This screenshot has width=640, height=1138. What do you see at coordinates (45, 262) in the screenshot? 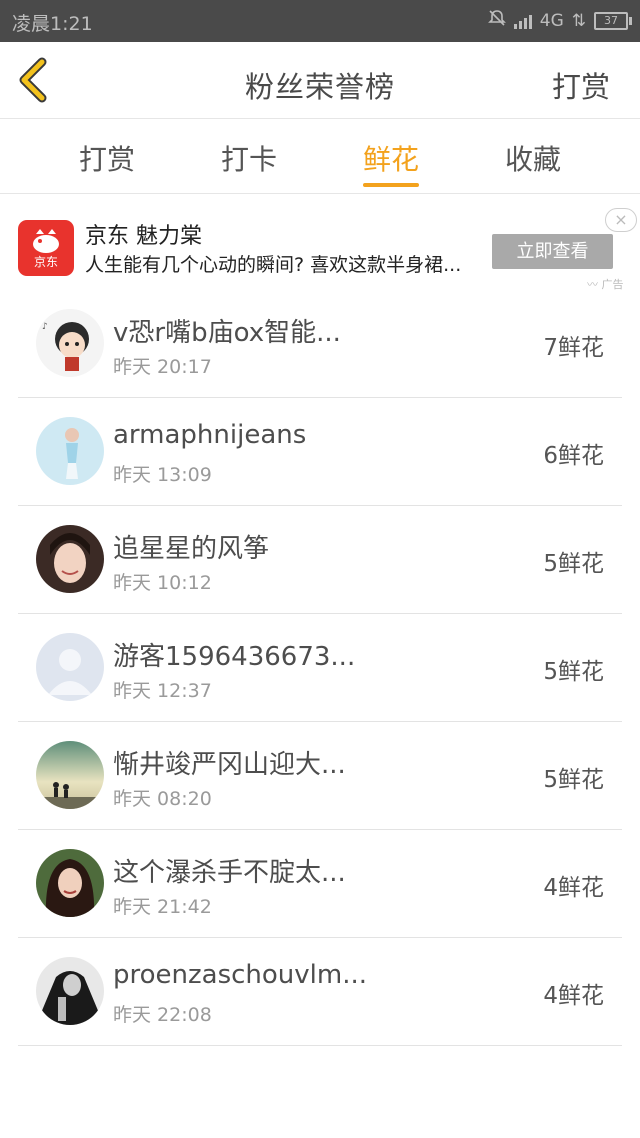
I see `ad-logo-text: 京东` at bounding box center [45, 262].